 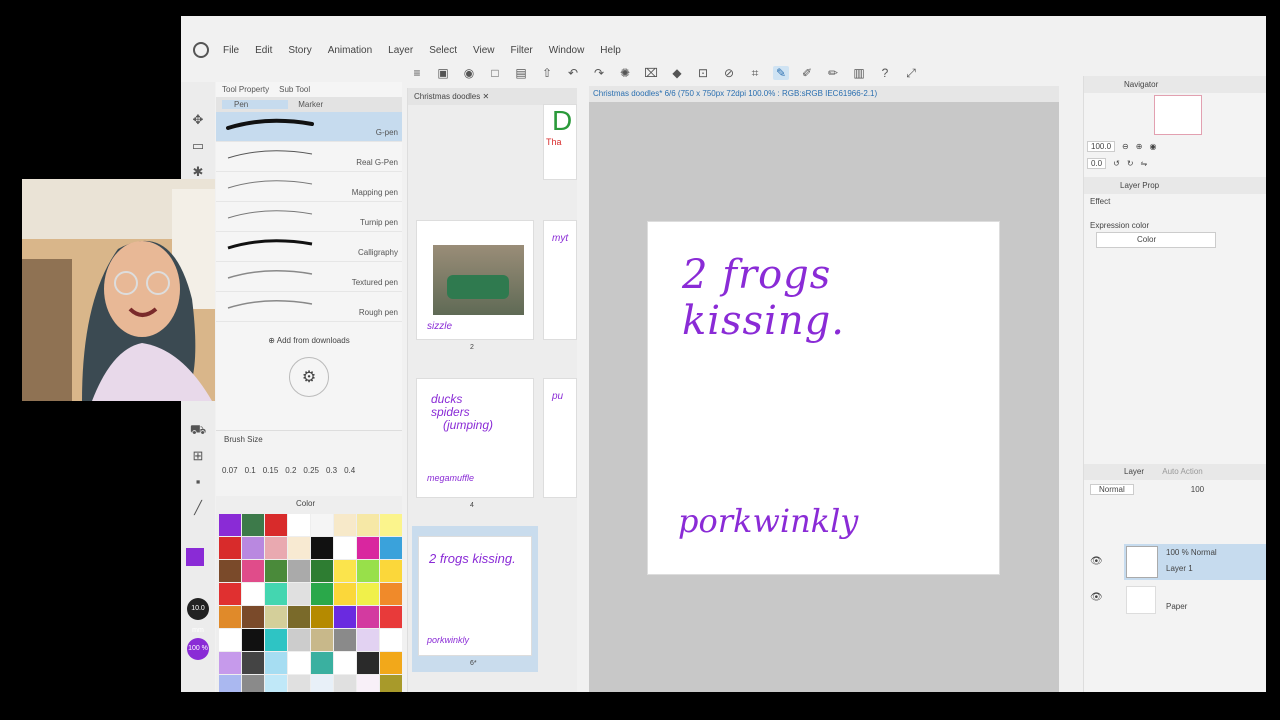 What do you see at coordinates (198, 616) in the screenshot?
I see `brush-size-badge: 10.0 mm` at bounding box center [198, 616].